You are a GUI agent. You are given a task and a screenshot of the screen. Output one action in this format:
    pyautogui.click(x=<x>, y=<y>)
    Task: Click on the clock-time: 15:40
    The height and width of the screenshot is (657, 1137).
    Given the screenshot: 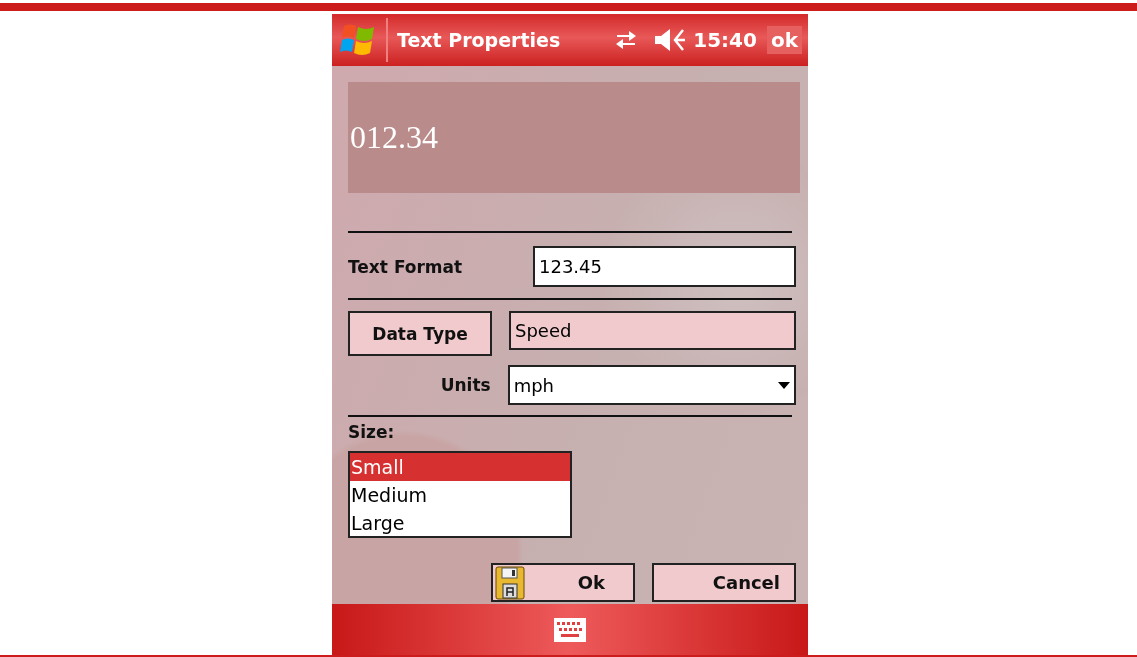 What is the action you would take?
    pyautogui.click(x=725, y=40)
    